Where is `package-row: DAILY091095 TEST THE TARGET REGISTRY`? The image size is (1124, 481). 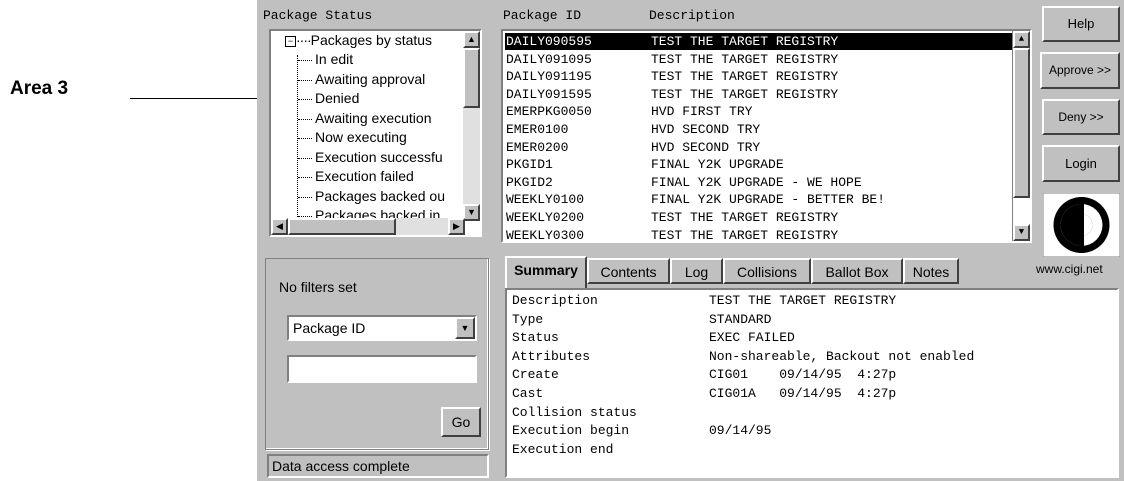 package-row: DAILY091095 TEST THE TARGET REGISTRY is located at coordinates (758, 59).